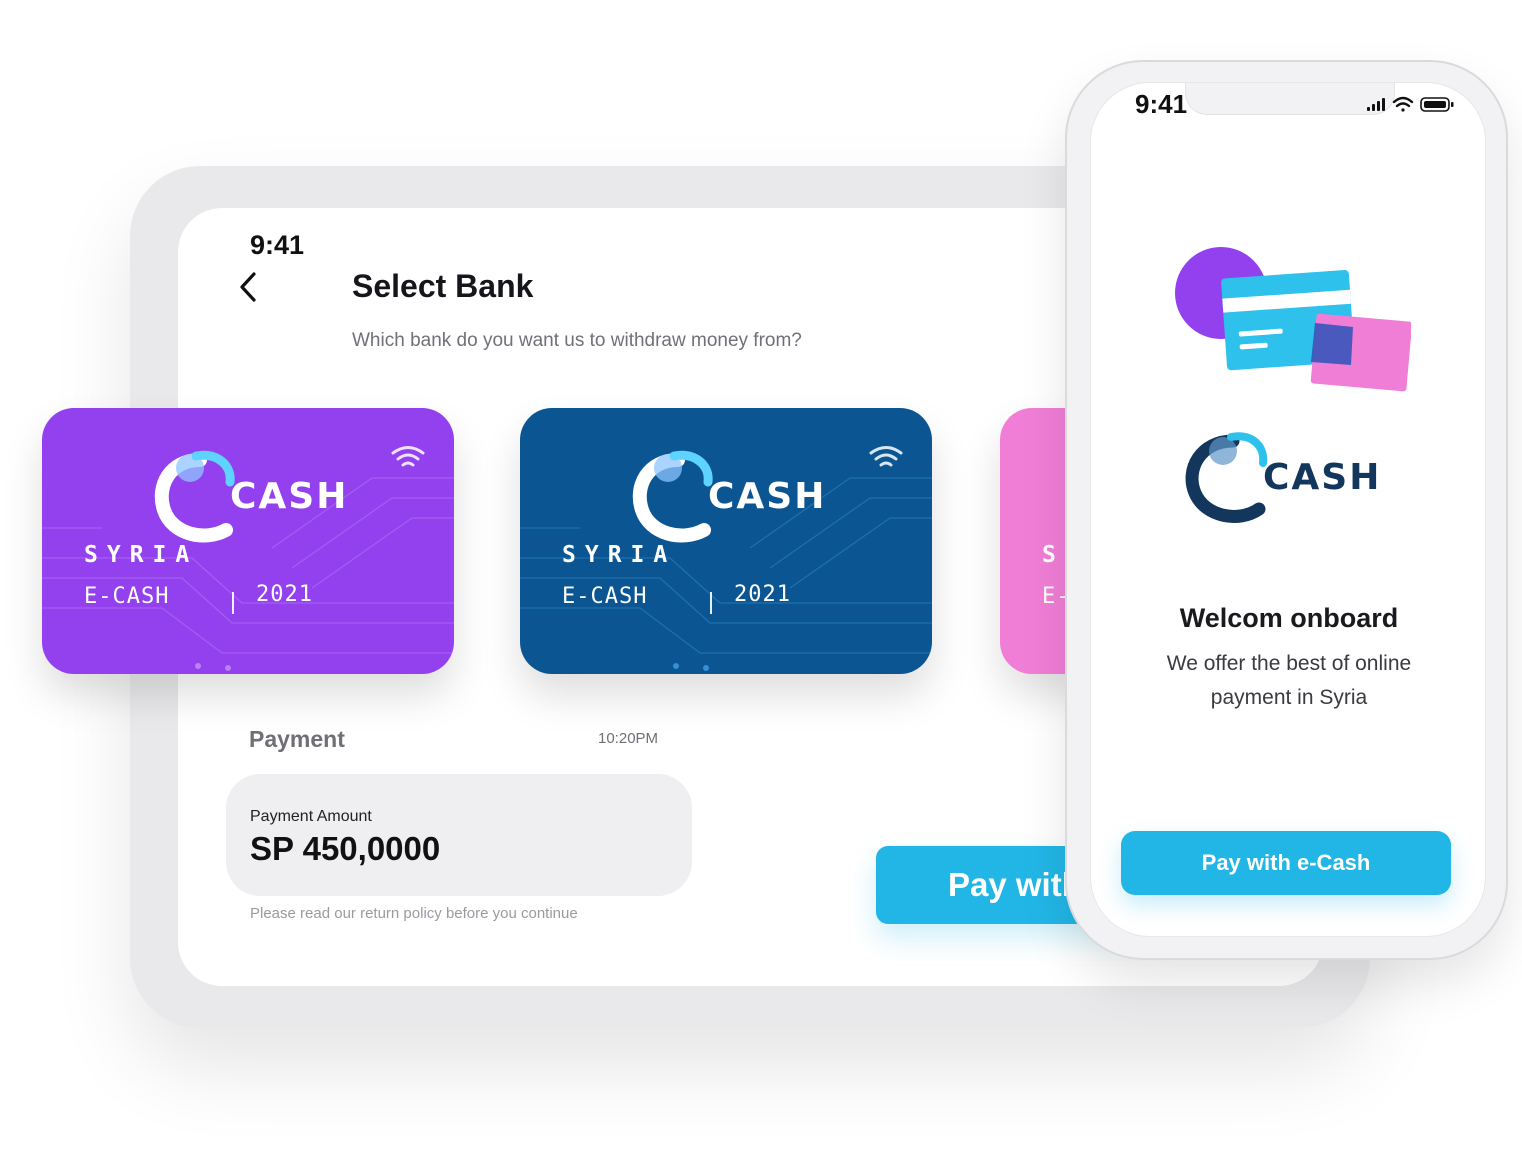 The width and height of the screenshot is (1522, 1168). Describe the element at coordinates (297, 739) in the screenshot. I see `payment-label: Payment` at that location.